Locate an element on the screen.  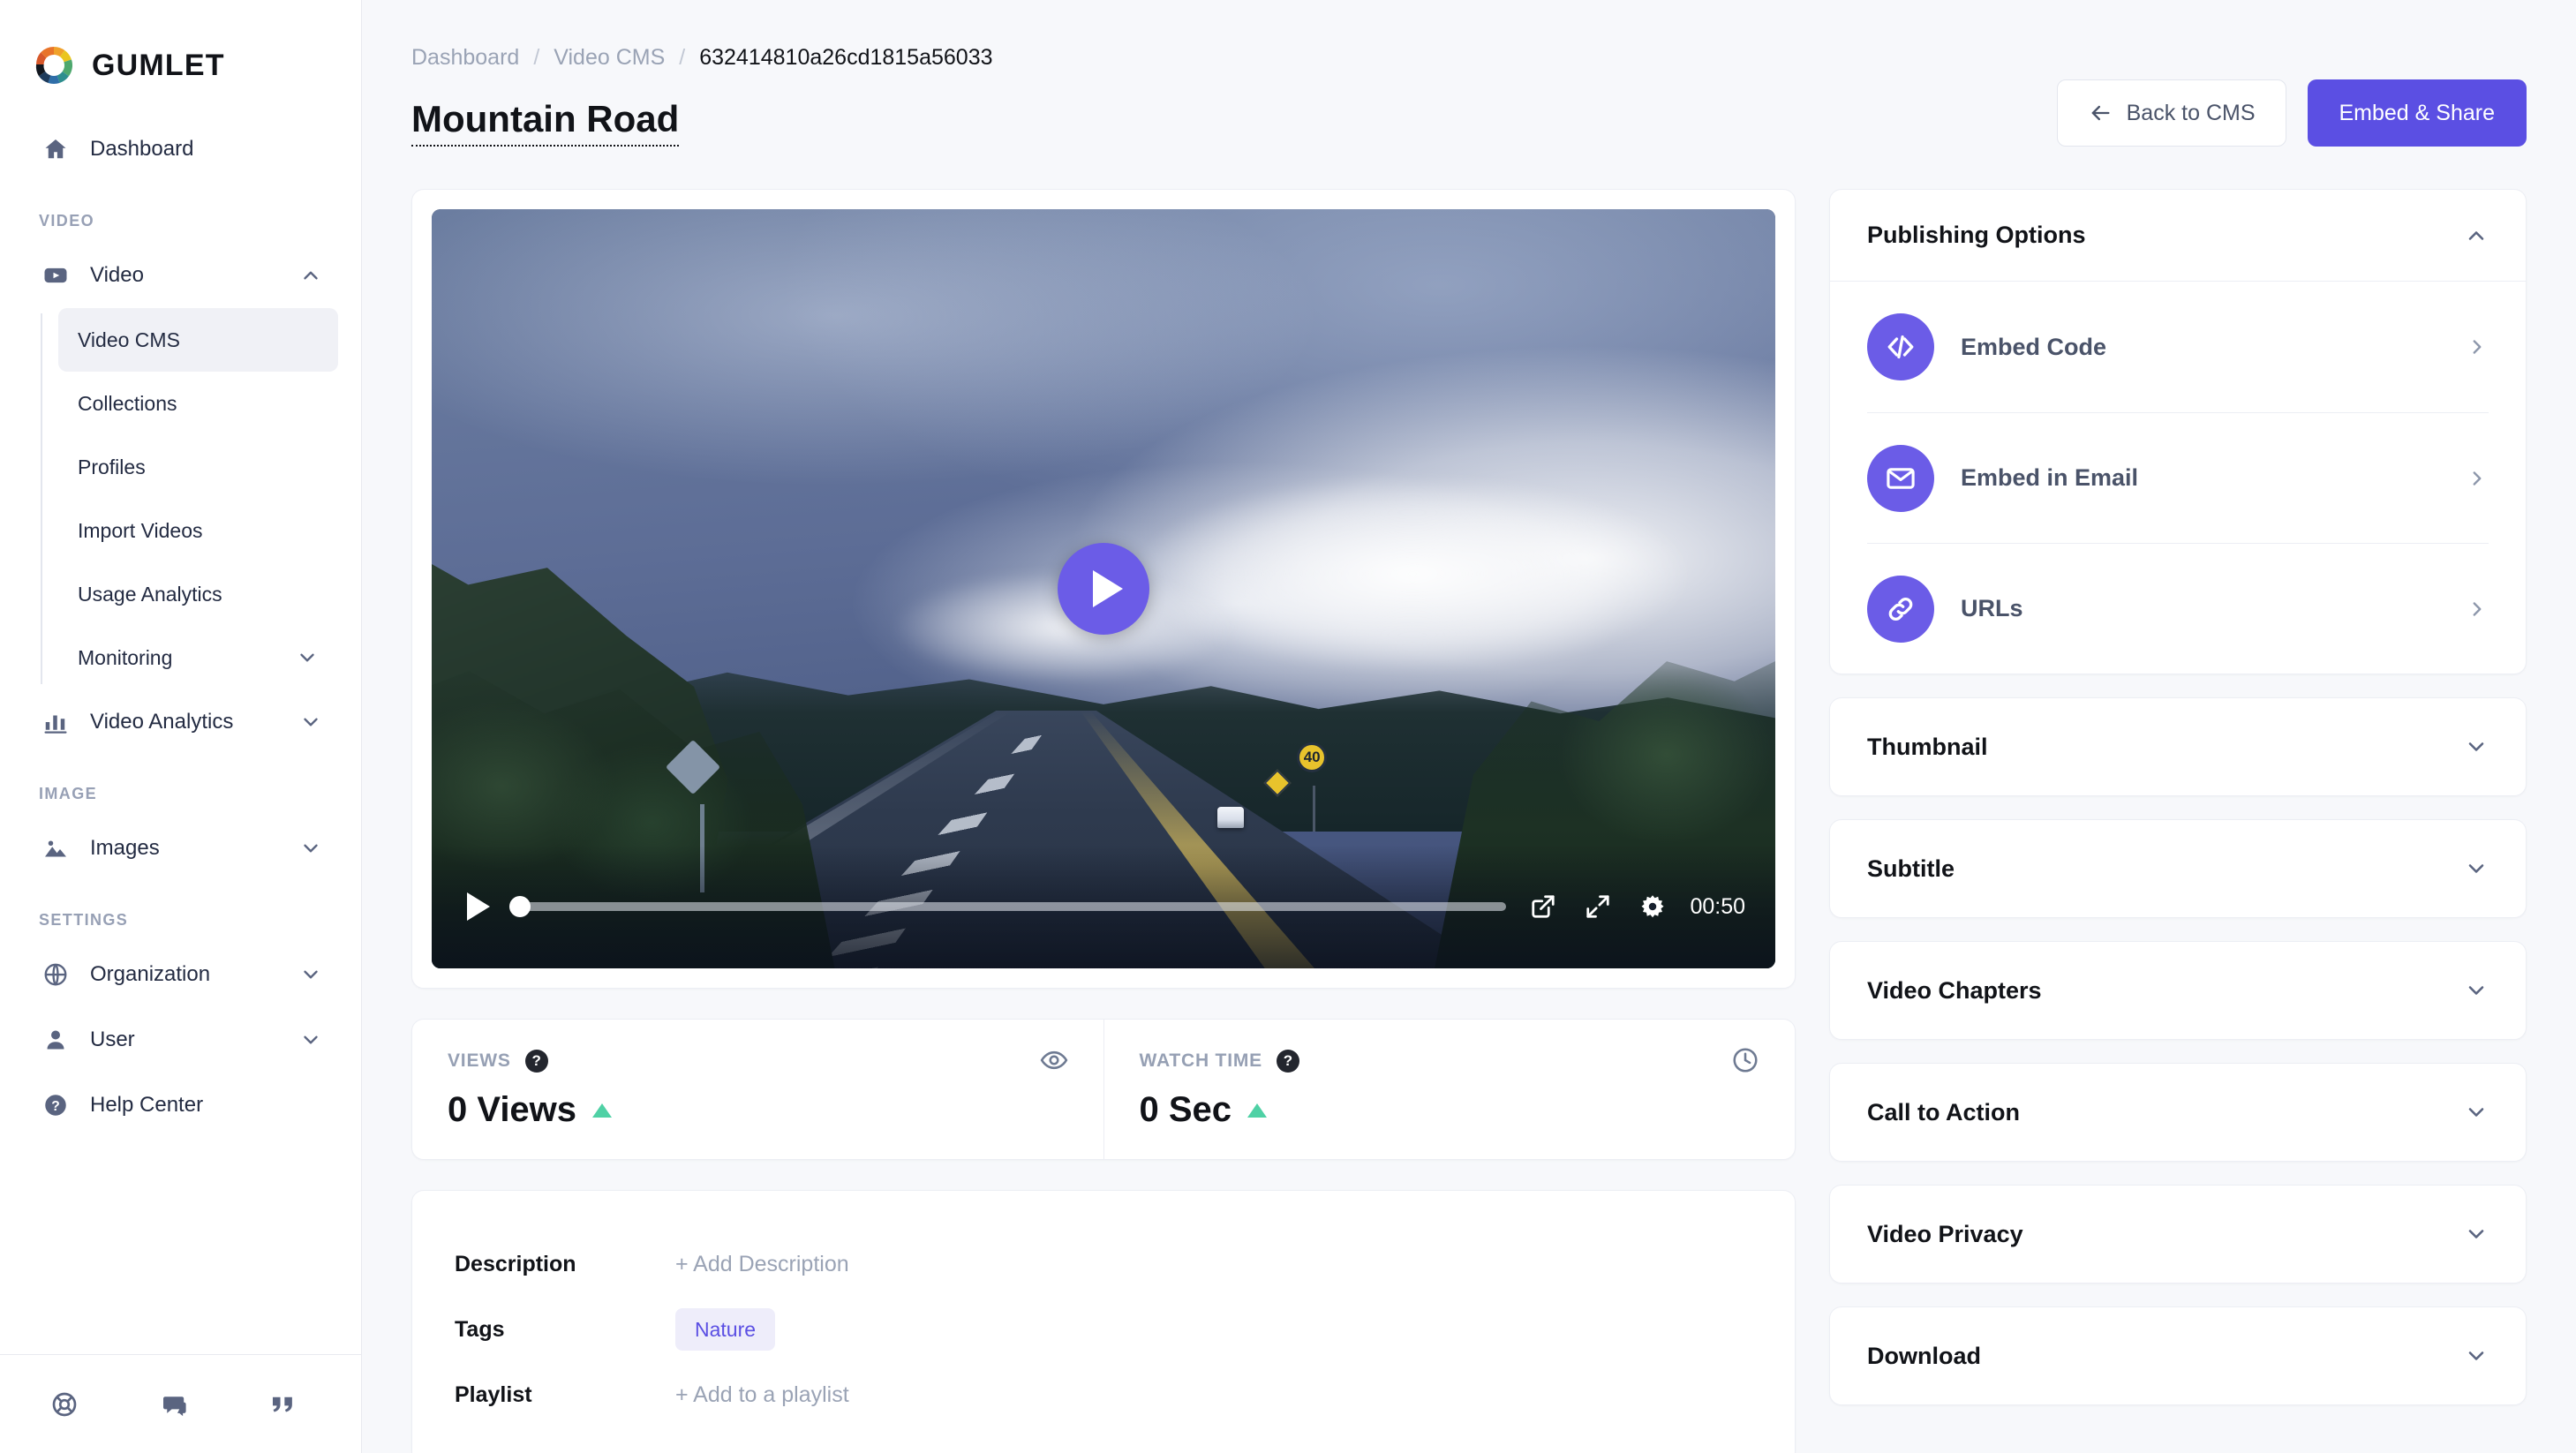
sidebar-item-label: Images is located at coordinates (125, 848).